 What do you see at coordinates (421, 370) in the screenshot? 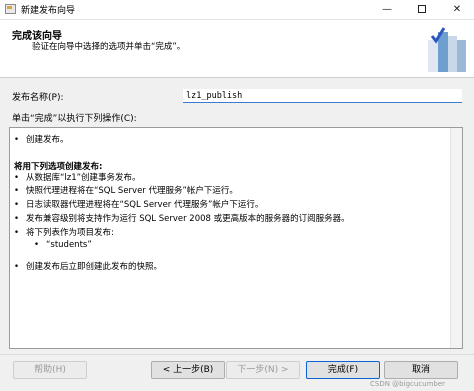
I see `cancel-button: 取消` at bounding box center [421, 370].